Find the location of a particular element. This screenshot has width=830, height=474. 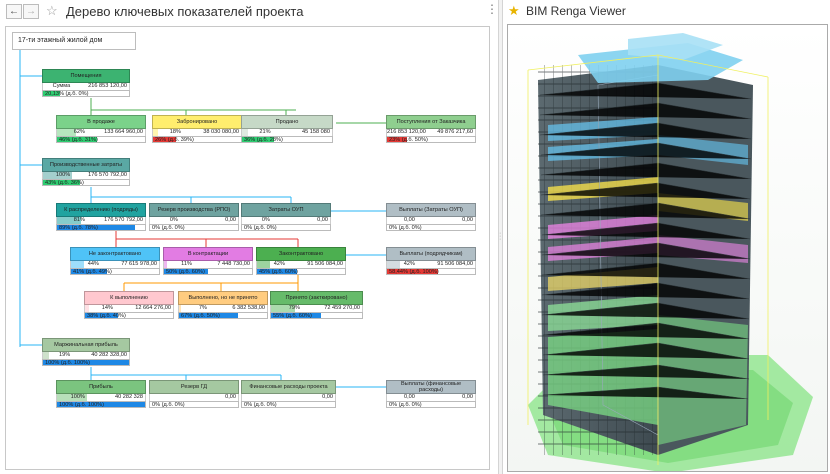

kpi-node-amount: 216 853 120,00 is located at coordinates (107, 86).